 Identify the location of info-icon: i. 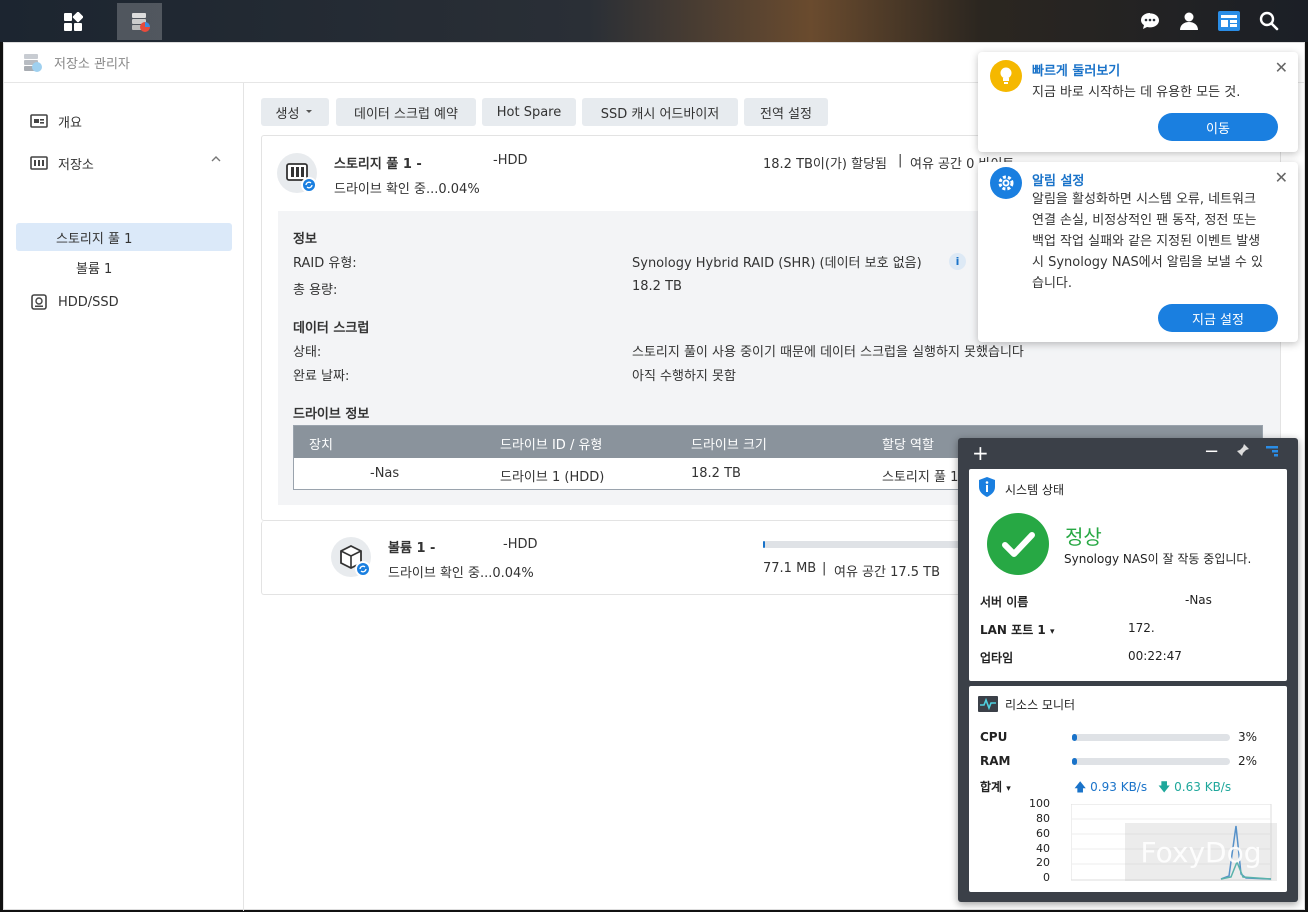
(957, 261).